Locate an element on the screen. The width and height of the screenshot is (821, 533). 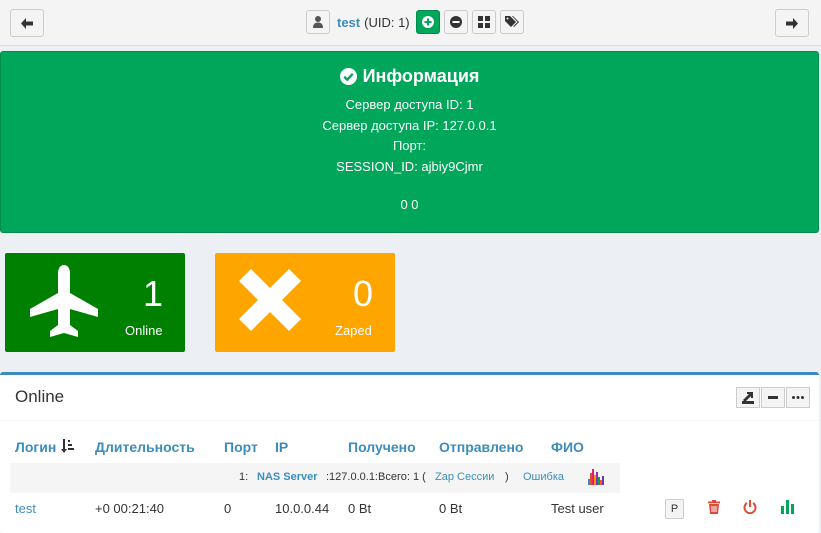
times-icon is located at coordinates (270, 300).